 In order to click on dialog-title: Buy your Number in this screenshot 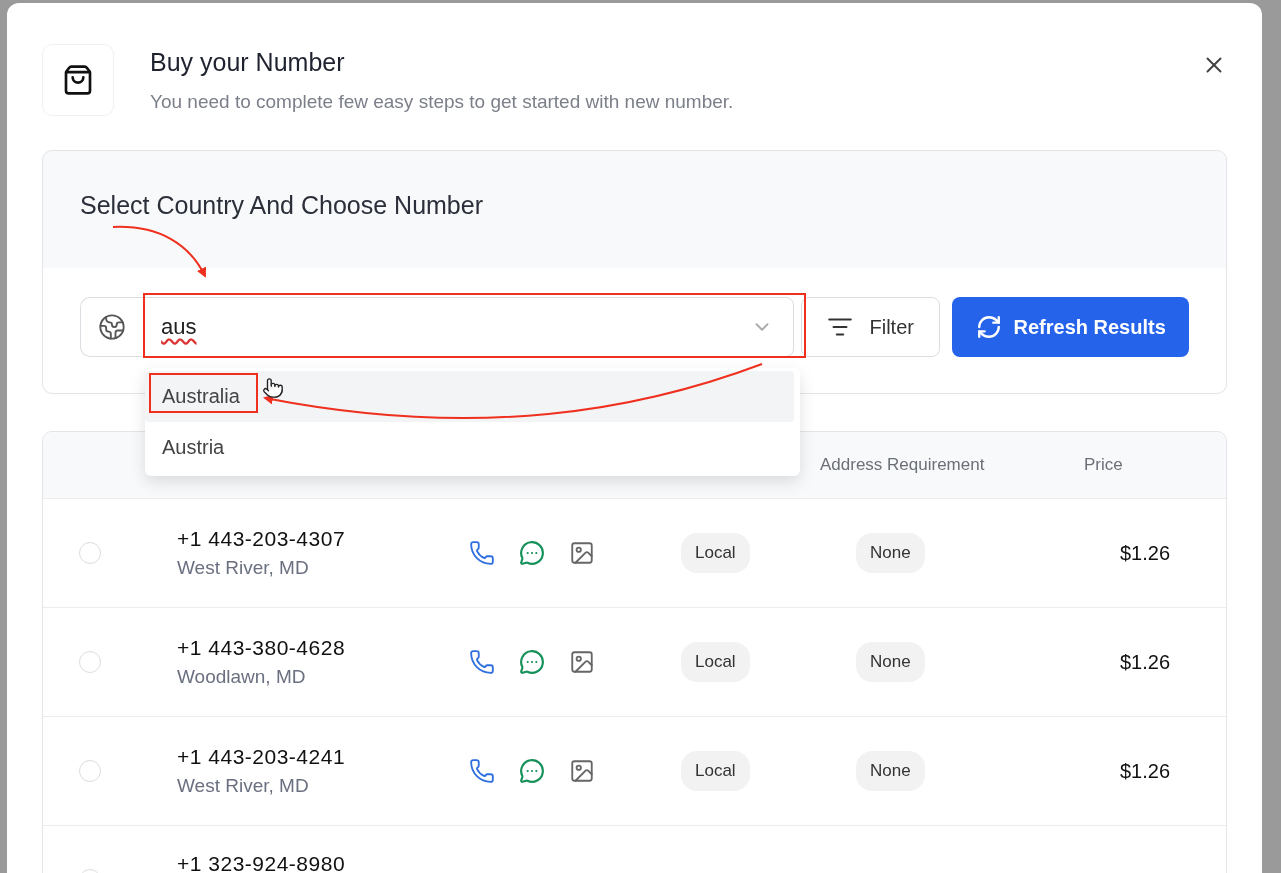, I will do `click(248, 62)`.